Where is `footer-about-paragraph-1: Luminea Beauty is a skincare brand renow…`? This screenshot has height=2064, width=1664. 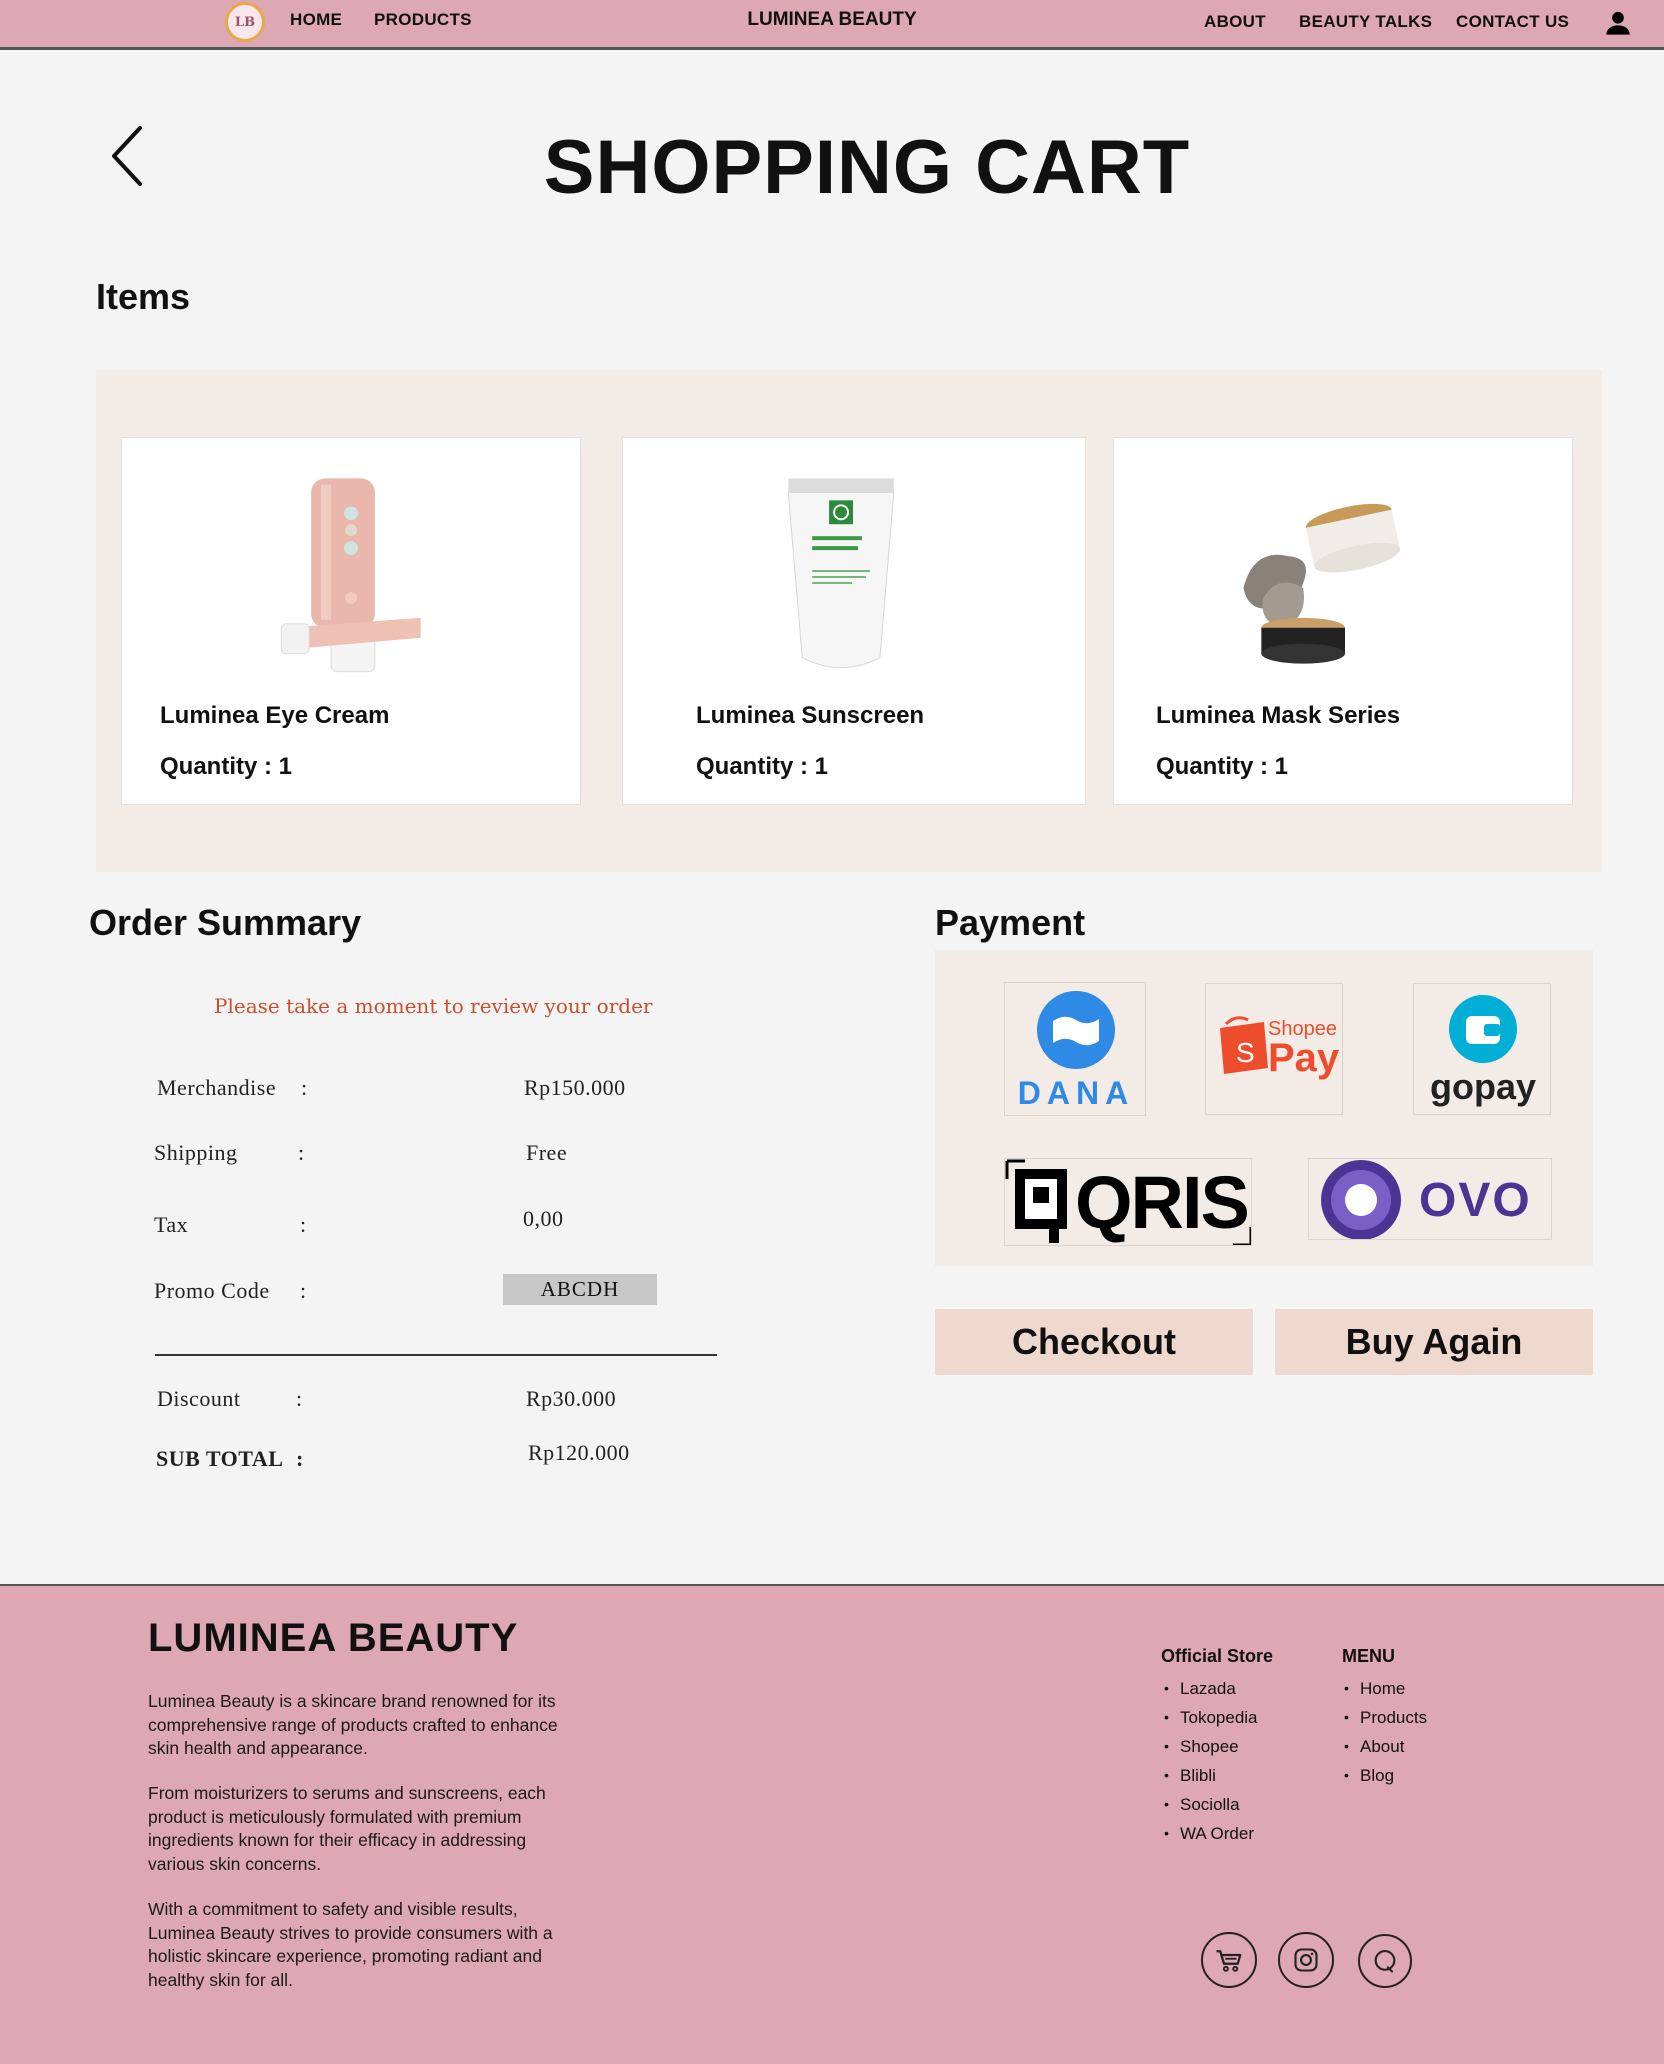
footer-about-paragraph-1: Luminea Beauty is a skincare brand renow… is located at coordinates (353, 1724).